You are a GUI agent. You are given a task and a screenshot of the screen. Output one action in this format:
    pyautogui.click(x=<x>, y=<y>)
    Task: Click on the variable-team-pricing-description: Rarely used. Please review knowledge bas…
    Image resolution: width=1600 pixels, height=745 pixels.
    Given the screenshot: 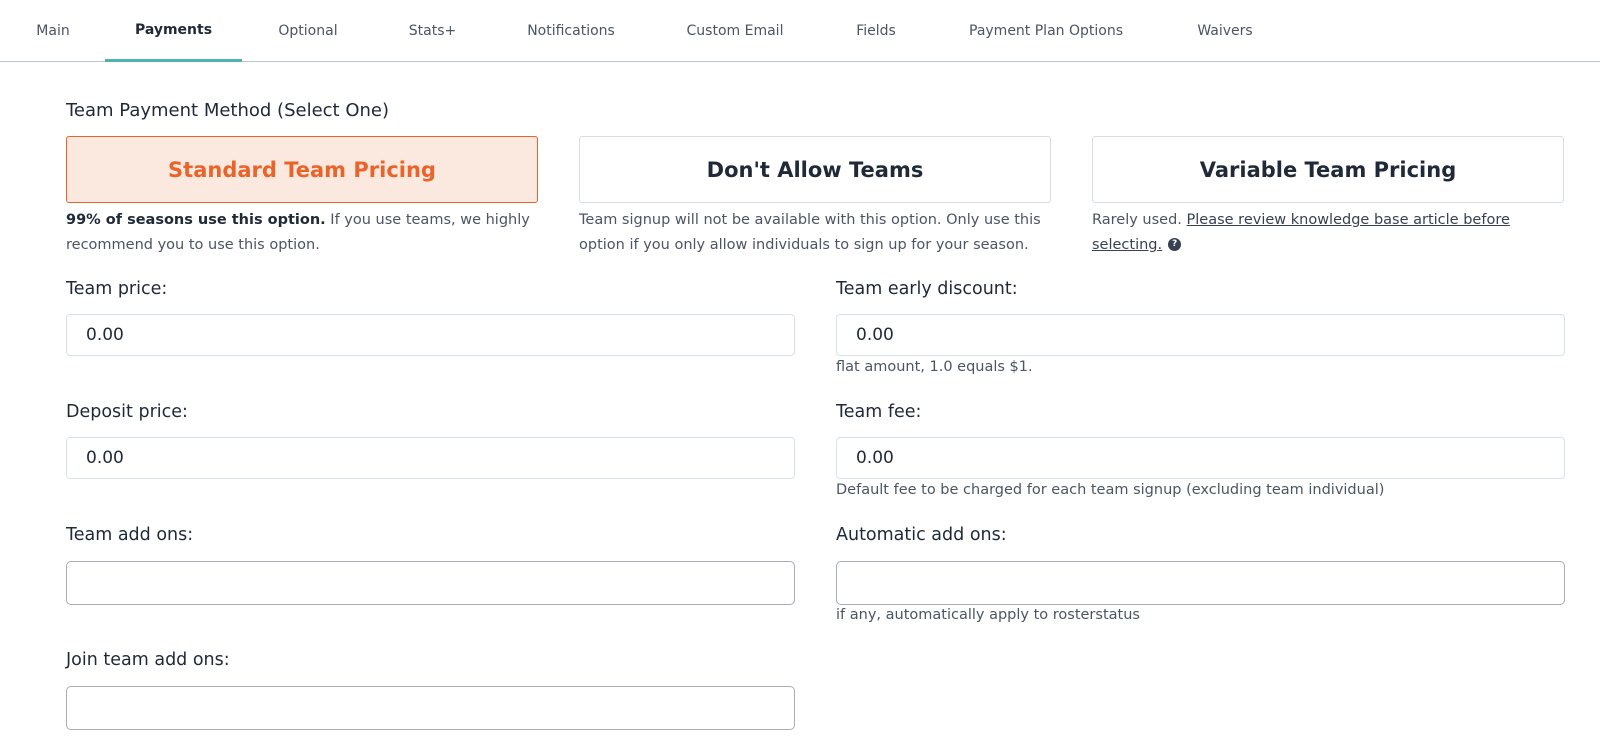 What is the action you would take?
    pyautogui.click(x=1328, y=233)
    